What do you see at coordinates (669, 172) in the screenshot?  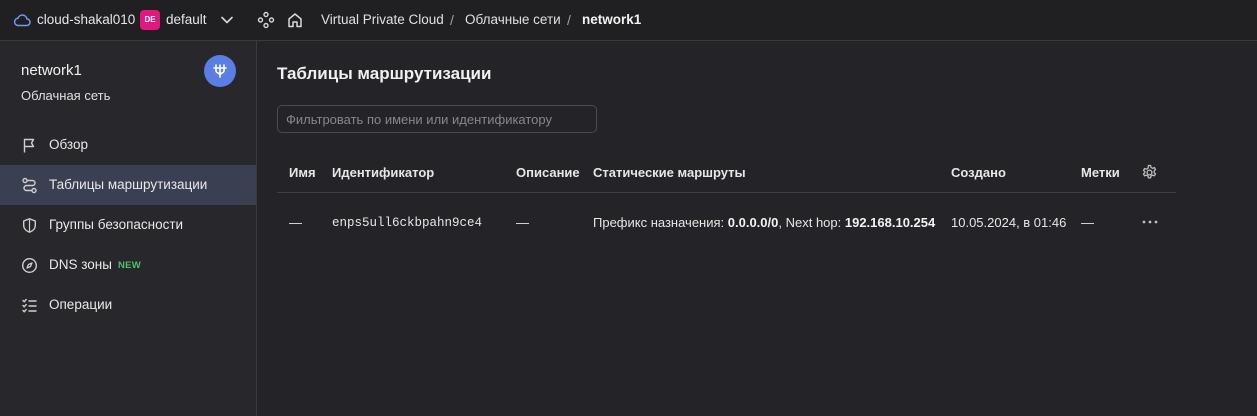 I see `column-header-static-routes: Статические маршруты` at bounding box center [669, 172].